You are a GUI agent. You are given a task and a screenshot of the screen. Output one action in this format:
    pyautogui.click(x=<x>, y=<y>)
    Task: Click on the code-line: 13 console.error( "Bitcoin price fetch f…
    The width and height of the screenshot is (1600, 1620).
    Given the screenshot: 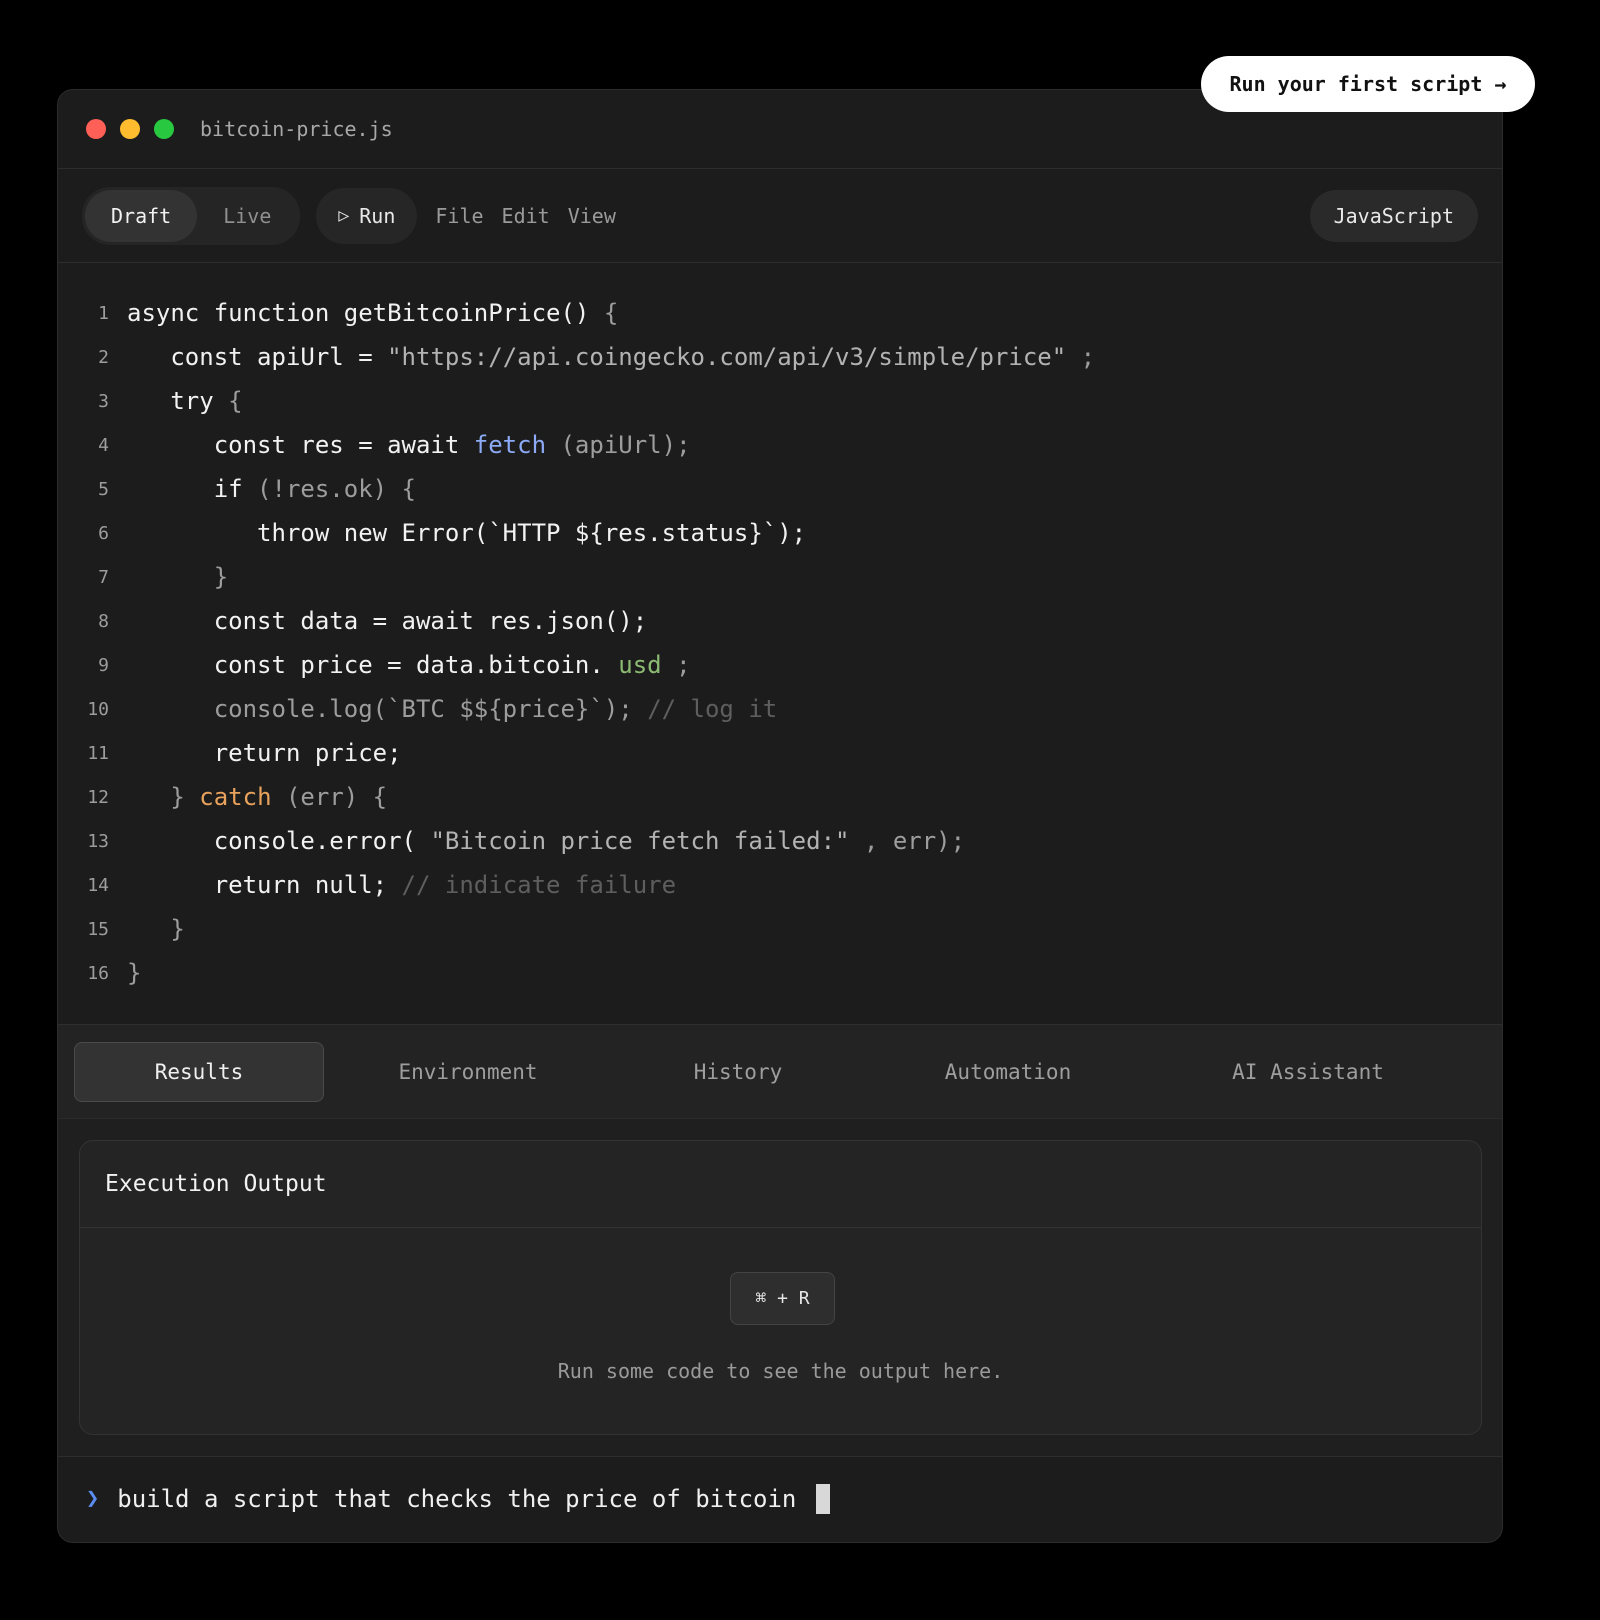 What is the action you would take?
    pyautogui.click(x=780, y=841)
    